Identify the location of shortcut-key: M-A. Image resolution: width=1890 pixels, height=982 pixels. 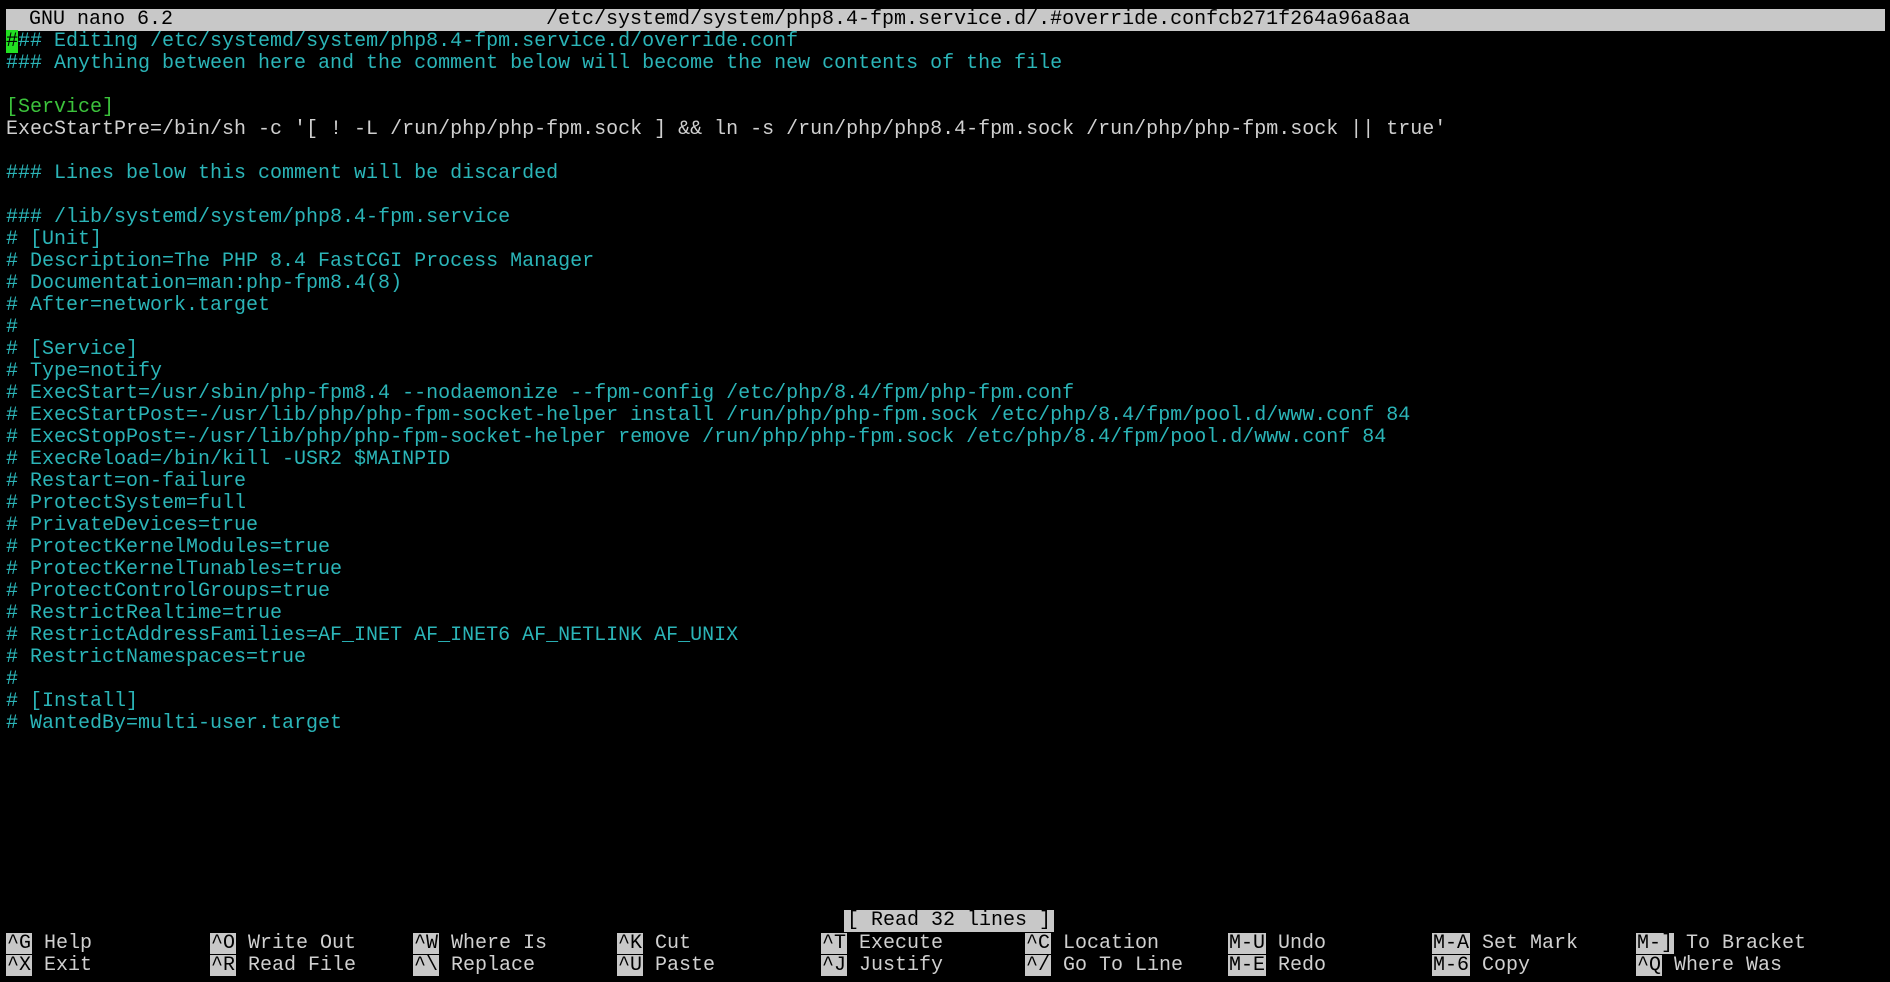
(1451, 943).